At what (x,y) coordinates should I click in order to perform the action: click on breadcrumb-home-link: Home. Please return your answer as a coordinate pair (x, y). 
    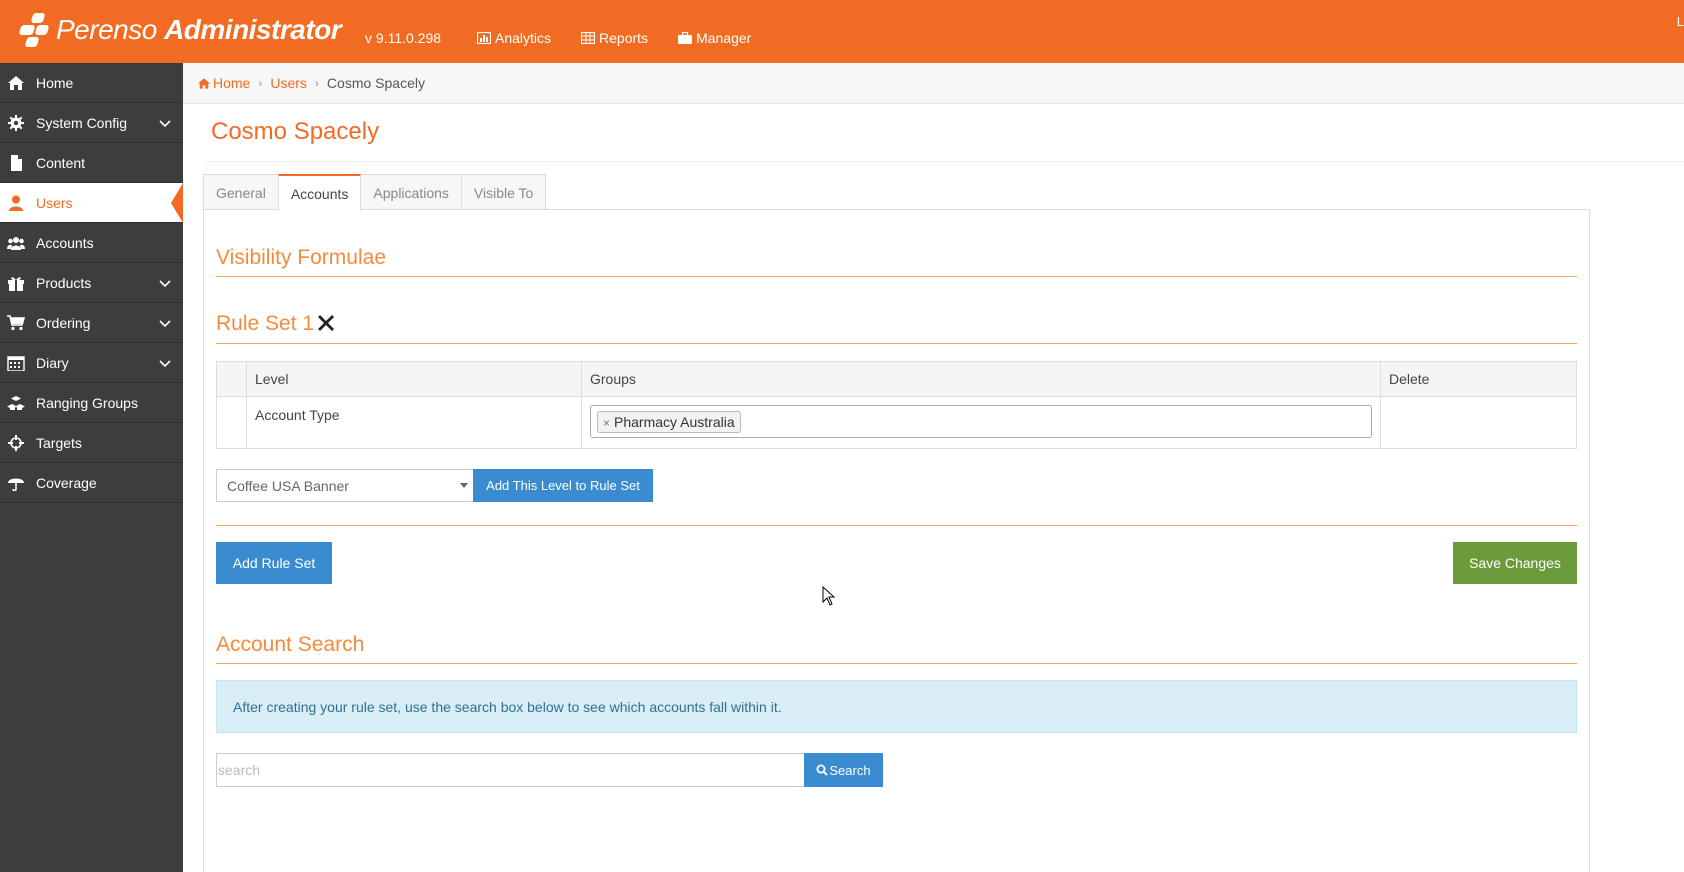
    Looking at the image, I should click on (231, 83).